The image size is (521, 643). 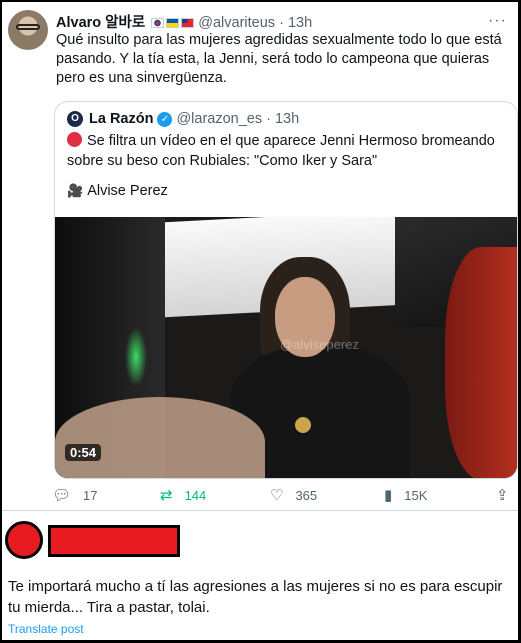 What do you see at coordinates (287, 119) in the screenshot?
I see `quote-time: 13h` at bounding box center [287, 119].